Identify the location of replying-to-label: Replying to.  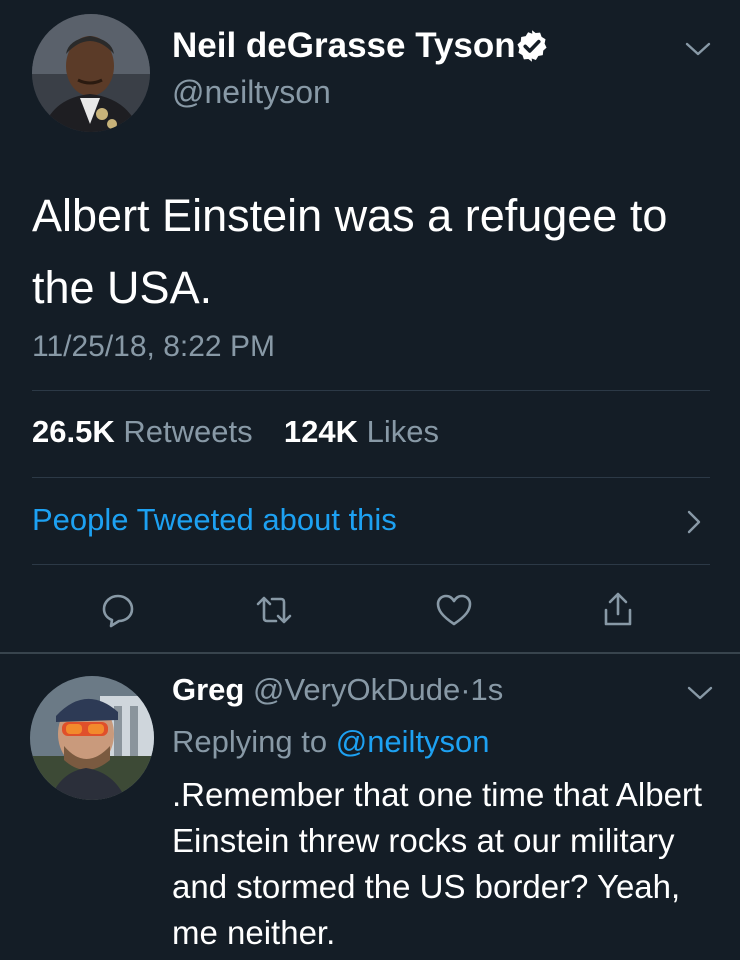
(250, 741).